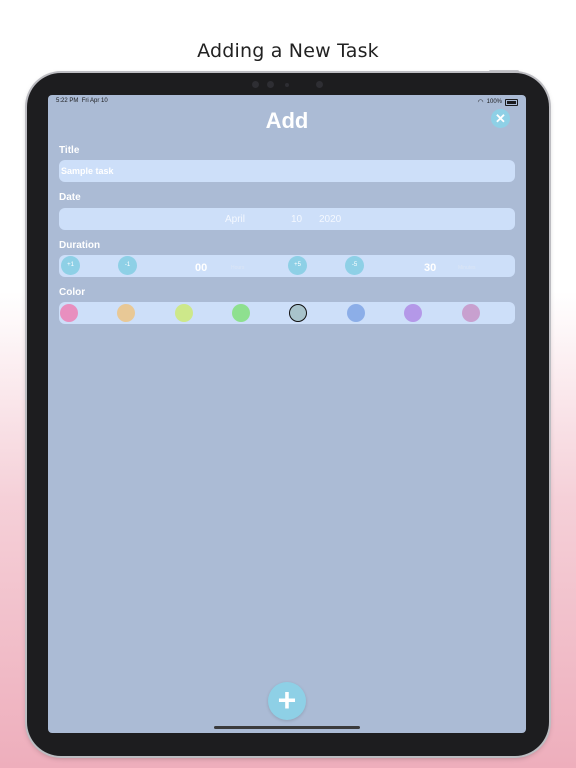 Image resolution: width=576 pixels, height=768 pixels. What do you see at coordinates (201, 268) in the screenshot?
I see `hours-value: 00` at bounding box center [201, 268].